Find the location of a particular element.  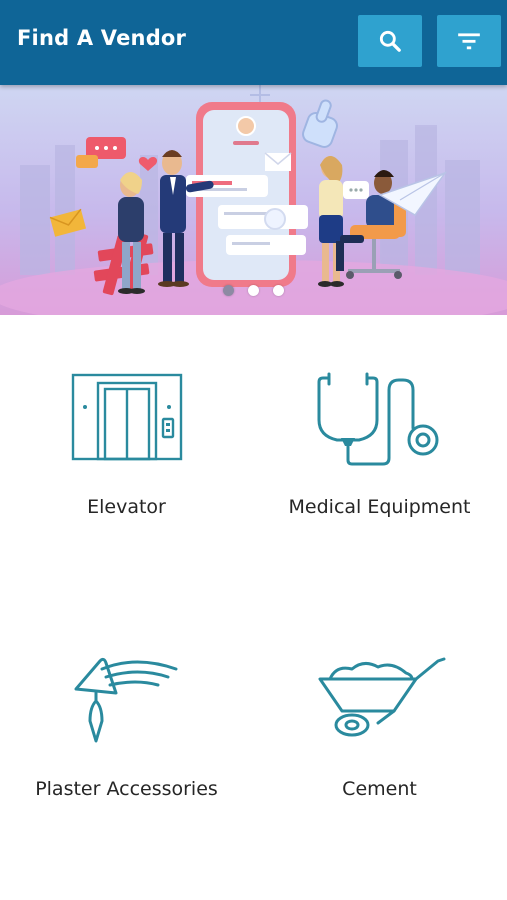

search-button is located at coordinates (390, 41).